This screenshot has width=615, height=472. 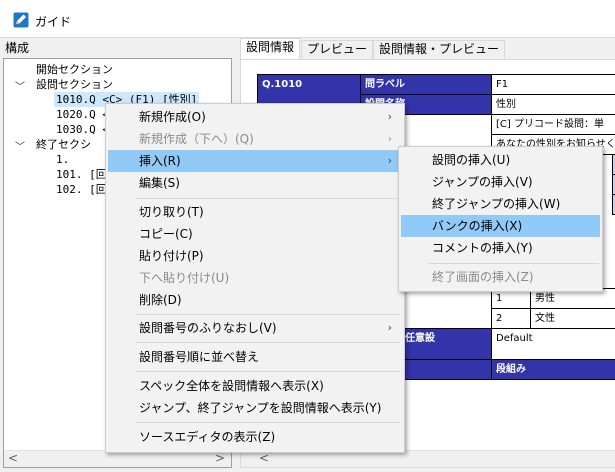 I want to click on label-header: 問ラベル, so click(x=426, y=84).